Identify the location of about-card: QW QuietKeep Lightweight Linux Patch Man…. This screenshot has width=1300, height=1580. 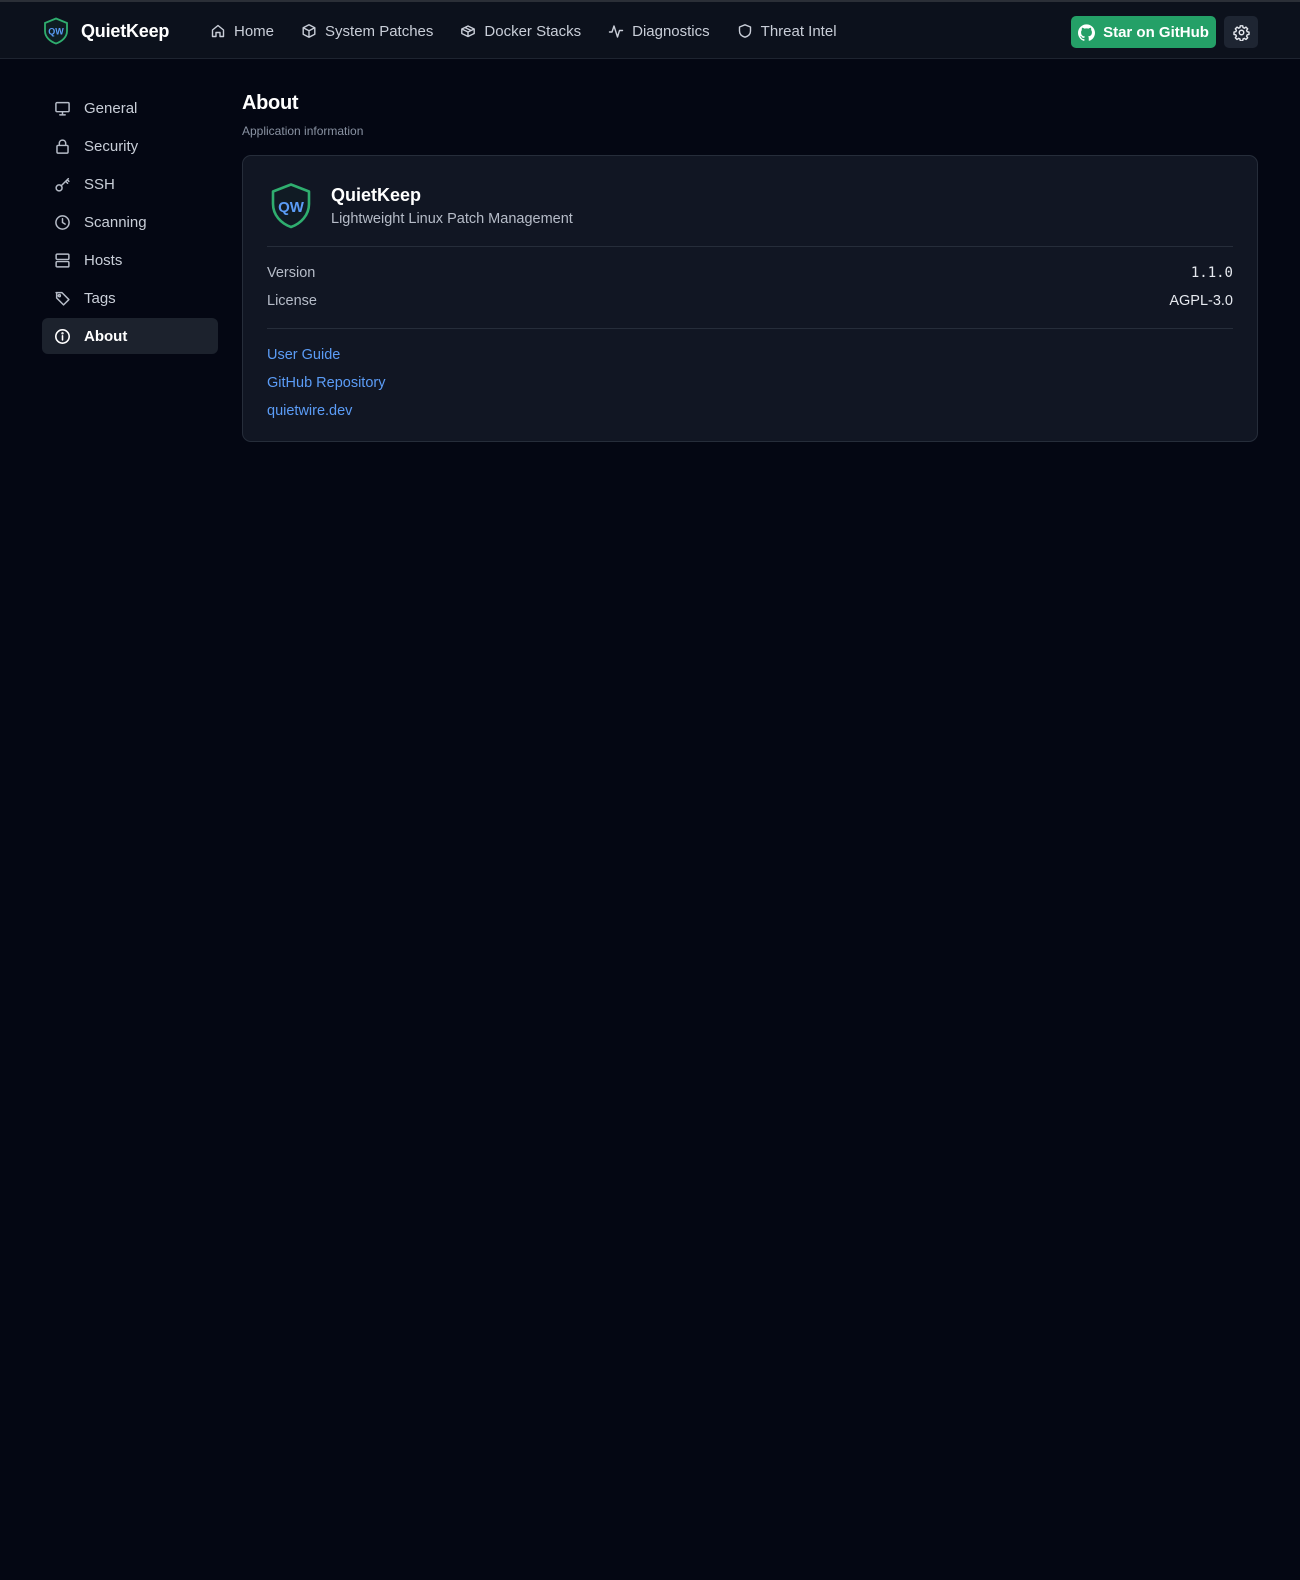
(750, 298).